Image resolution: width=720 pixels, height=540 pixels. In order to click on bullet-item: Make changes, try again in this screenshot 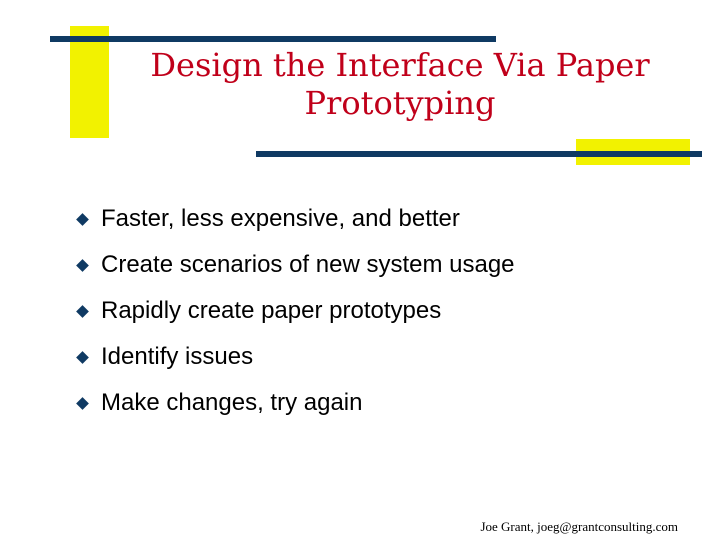, I will do `click(295, 403)`.